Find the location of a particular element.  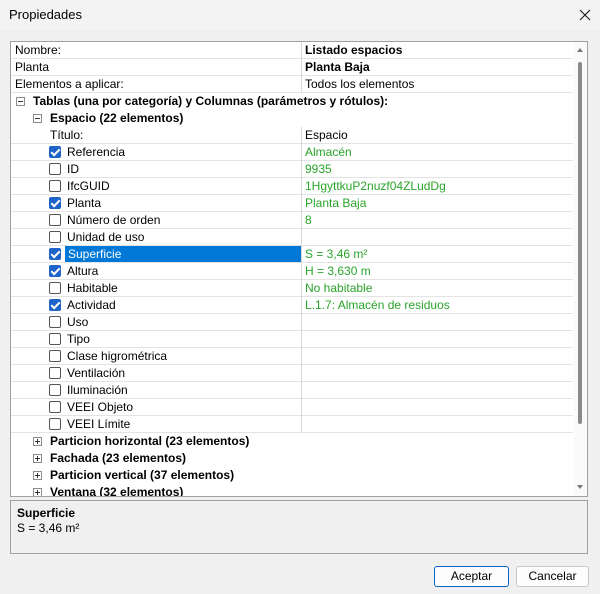

item-label: Uso is located at coordinates (78, 322).